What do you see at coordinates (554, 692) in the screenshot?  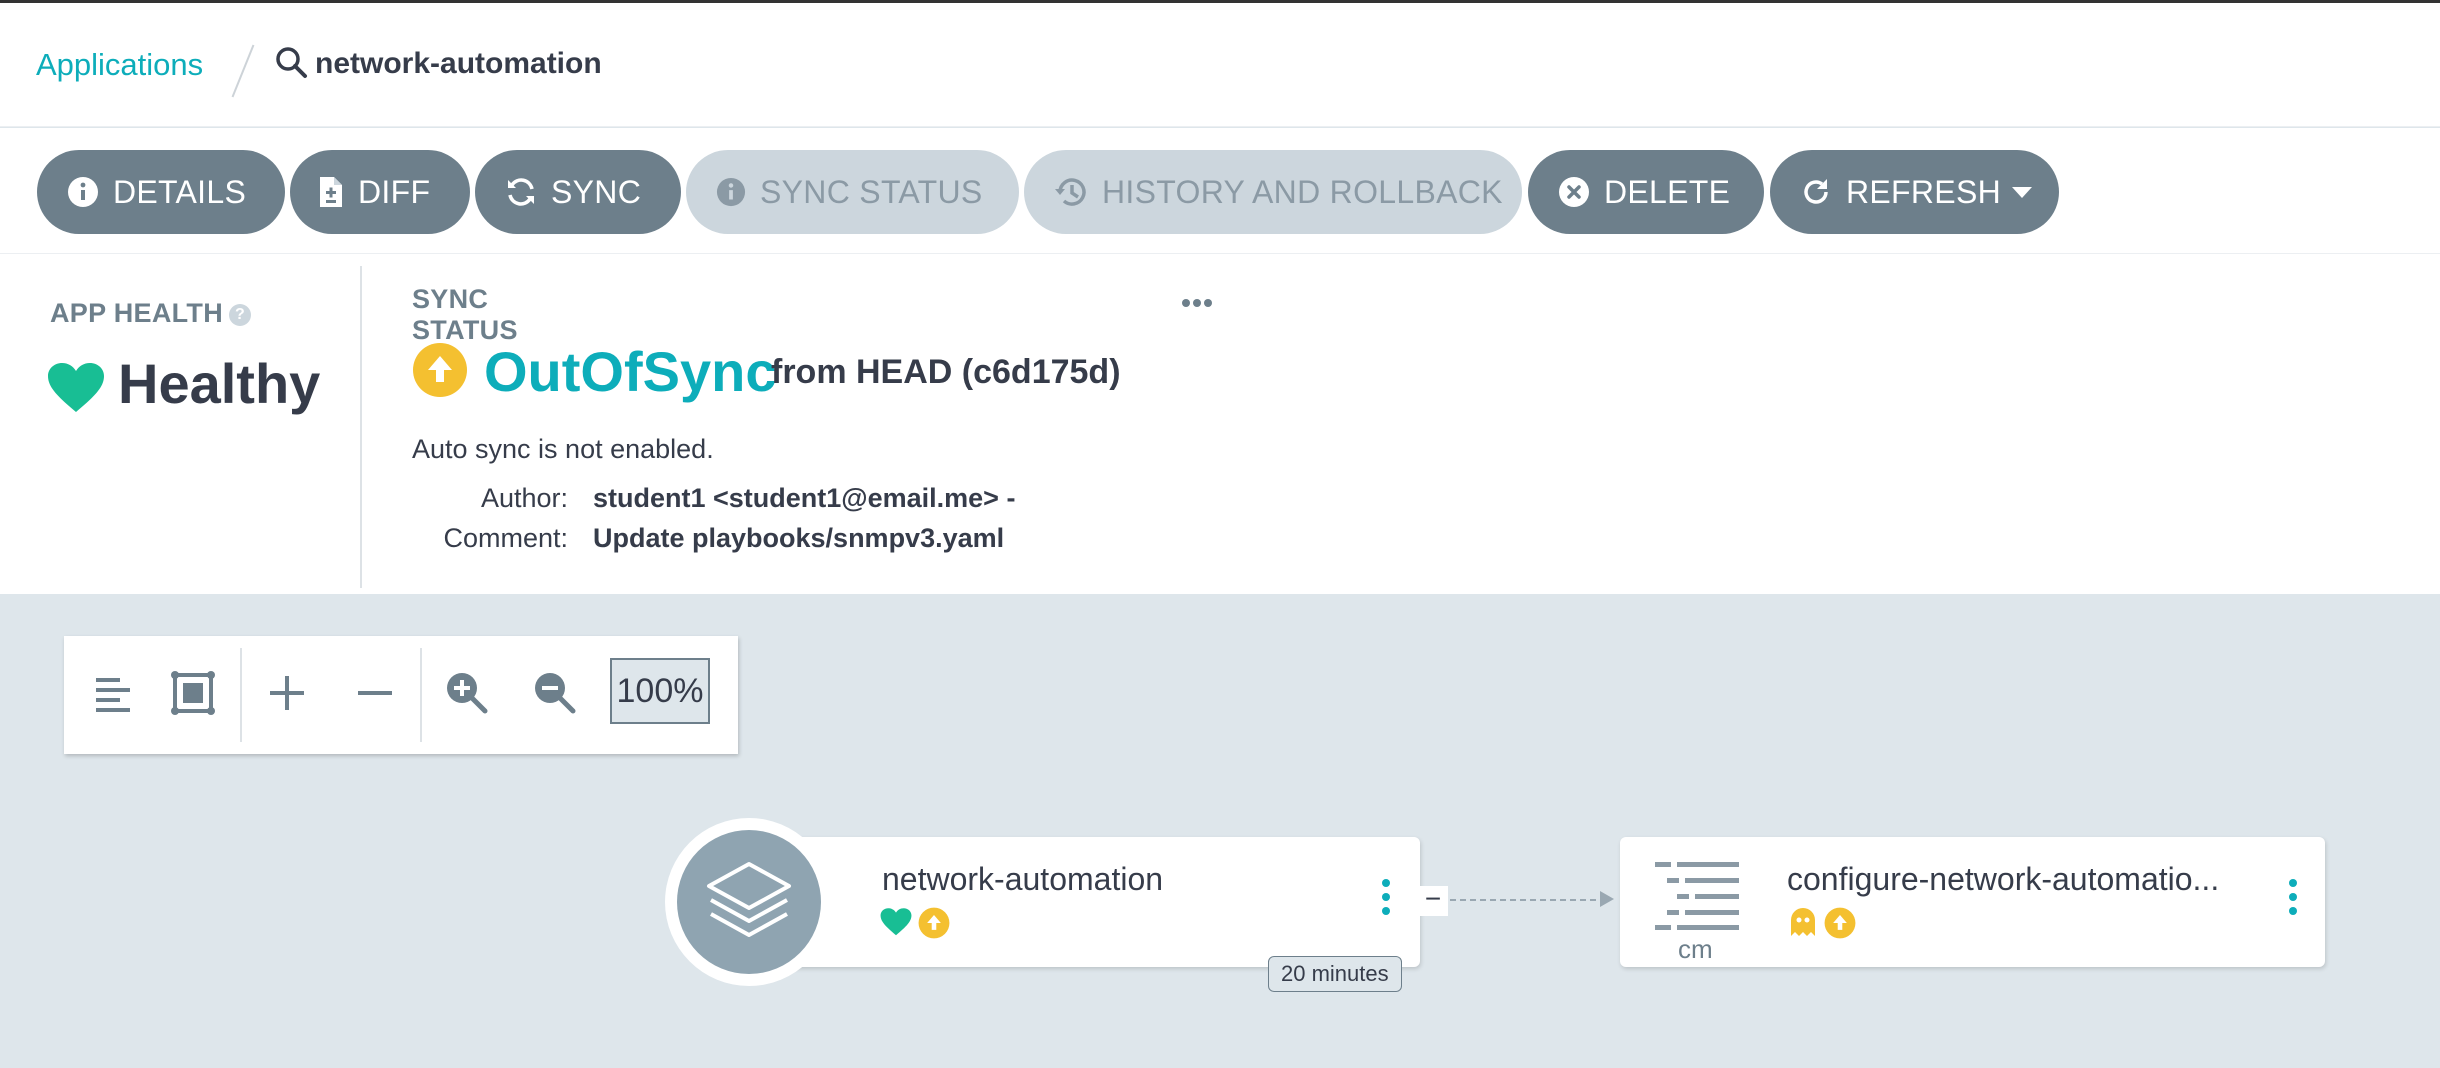 I see `zoom-out-icon` at bounding box center [554, 692].